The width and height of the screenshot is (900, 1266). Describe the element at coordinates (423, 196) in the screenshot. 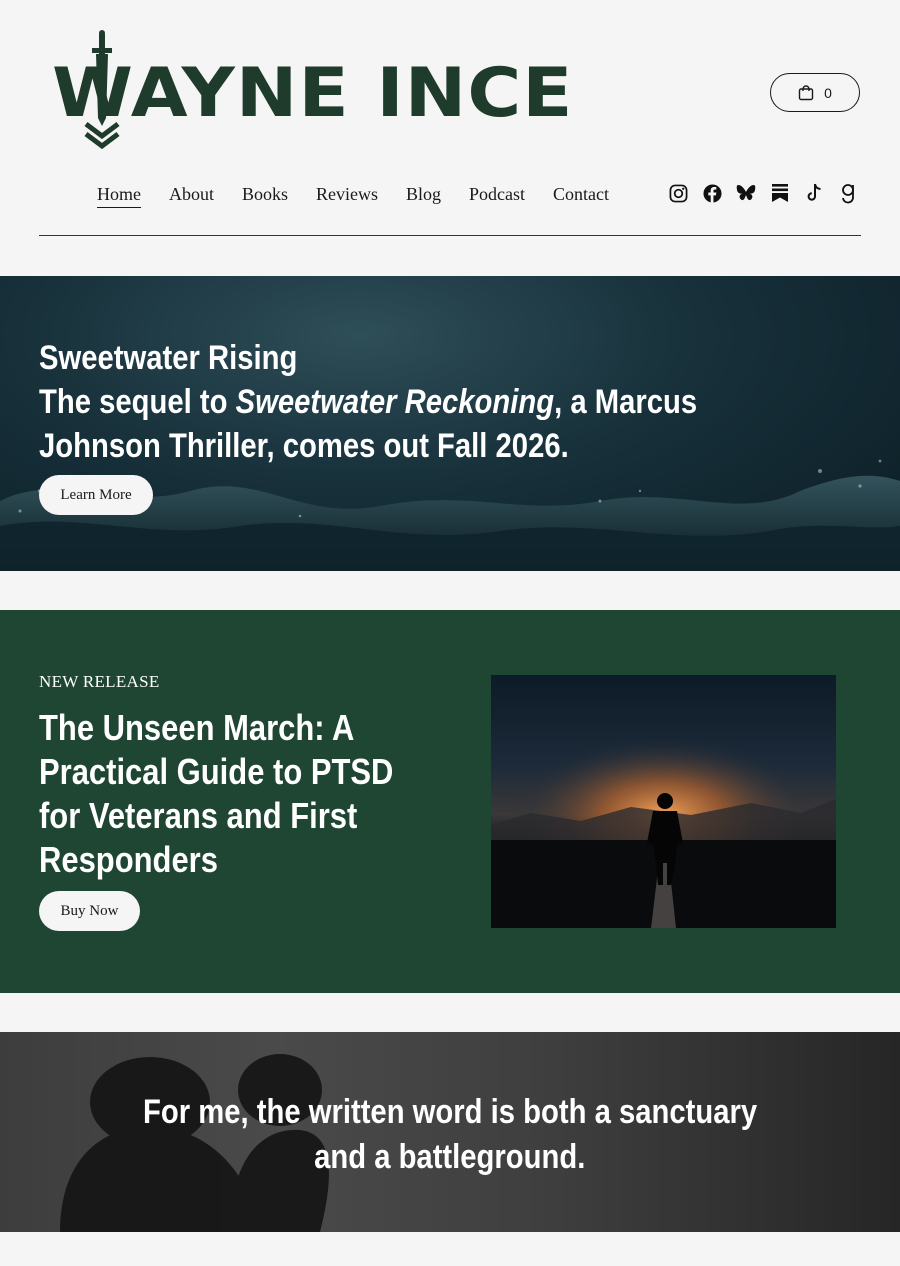

I see `nav-blog: Blog` at that location.